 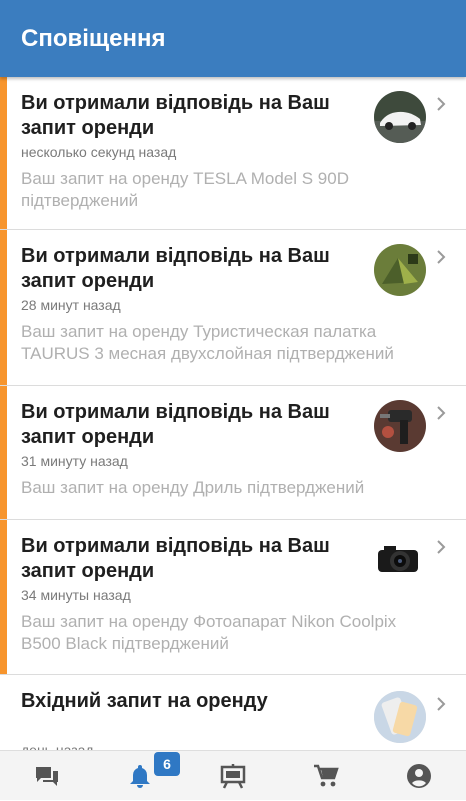 I want to click on nav-chat, so click(x=46, y=776).